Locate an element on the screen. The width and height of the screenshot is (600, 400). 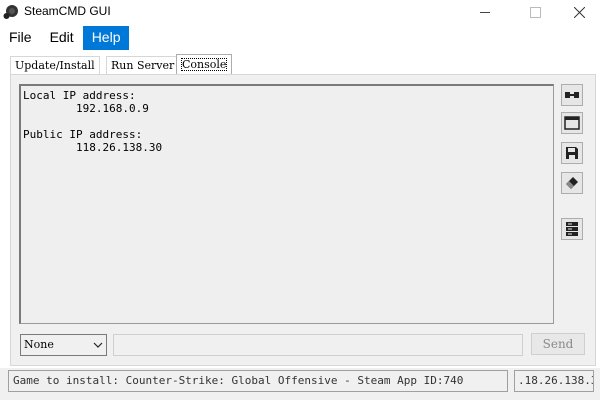
tab-strip: Update/Install Run Server Console is located at coordinates (301, 64).